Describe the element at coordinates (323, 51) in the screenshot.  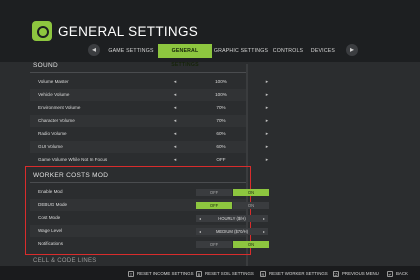
I see `tab-devices: DEVICES` at that location.